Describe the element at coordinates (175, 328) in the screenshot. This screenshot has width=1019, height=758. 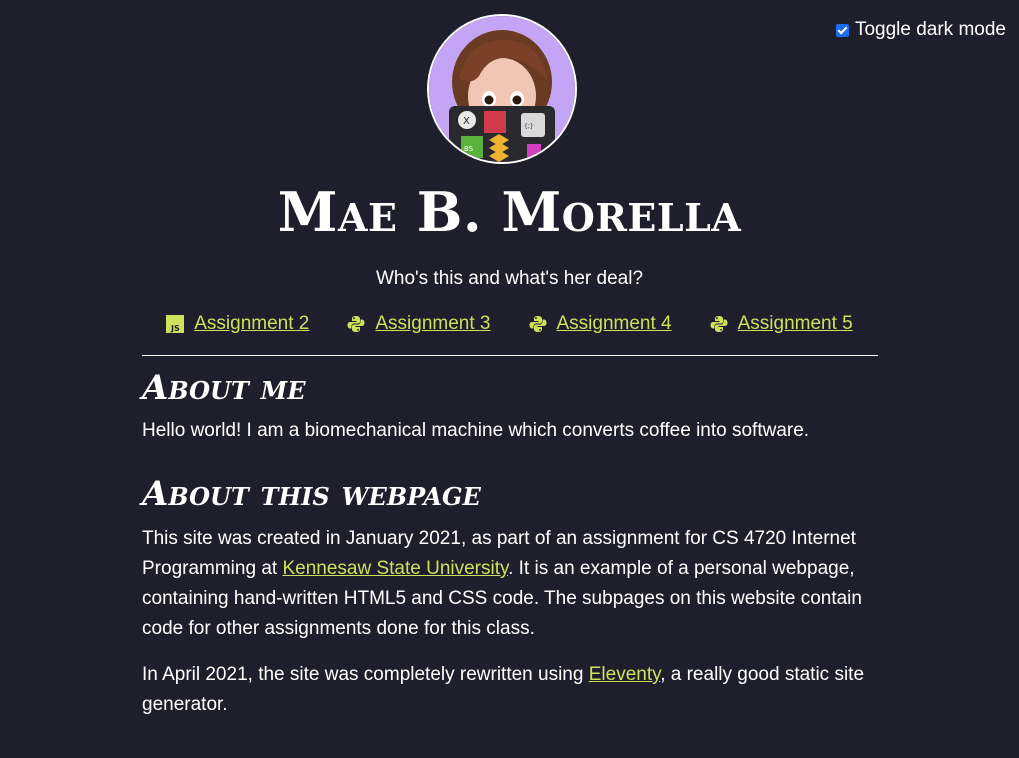
I see `svg-text: JS` at that location.